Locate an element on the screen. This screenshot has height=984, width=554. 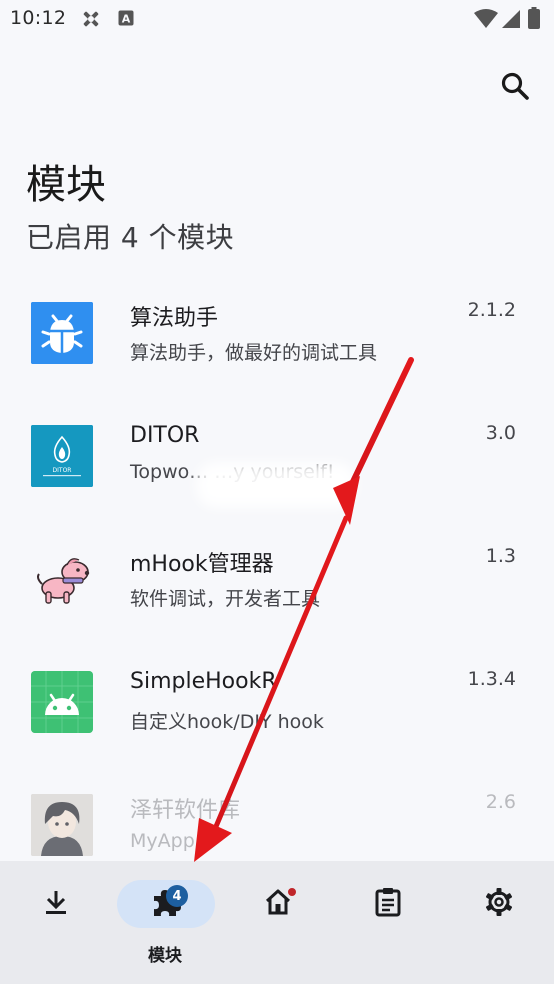
module-version: 1.3.4 is located at coordinates (491, 679).